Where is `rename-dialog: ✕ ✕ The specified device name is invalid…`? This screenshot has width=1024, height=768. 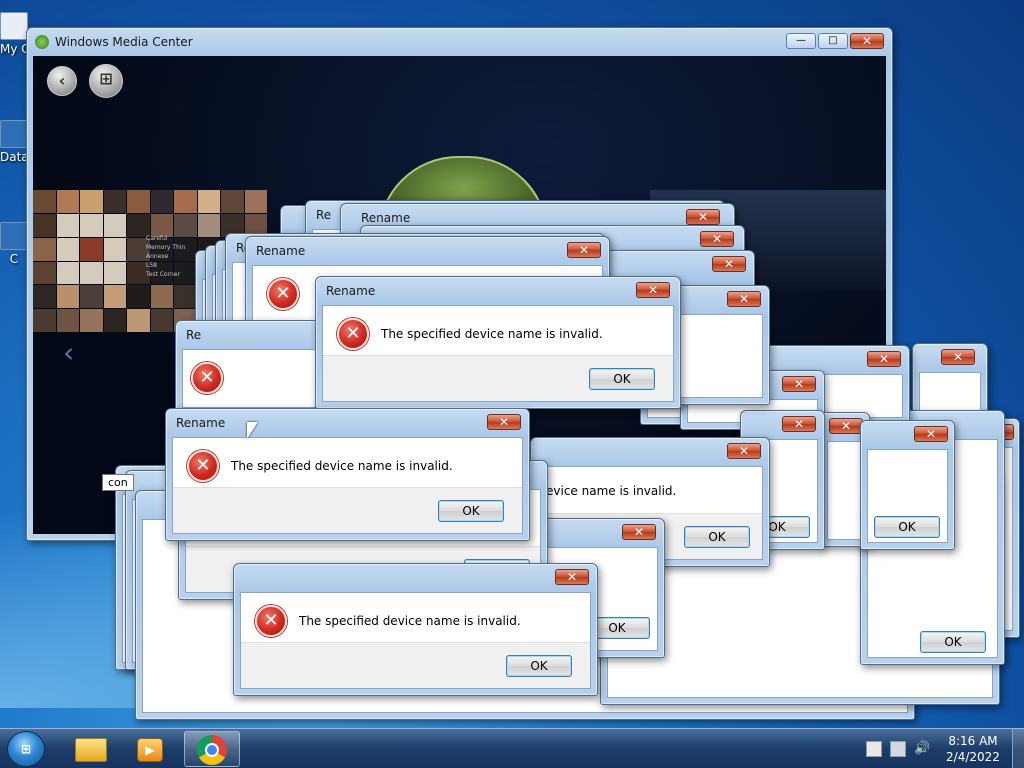 rename-dialog: ✕ ✕ The specified device name is invalid… is located at coordinates (415, 629).